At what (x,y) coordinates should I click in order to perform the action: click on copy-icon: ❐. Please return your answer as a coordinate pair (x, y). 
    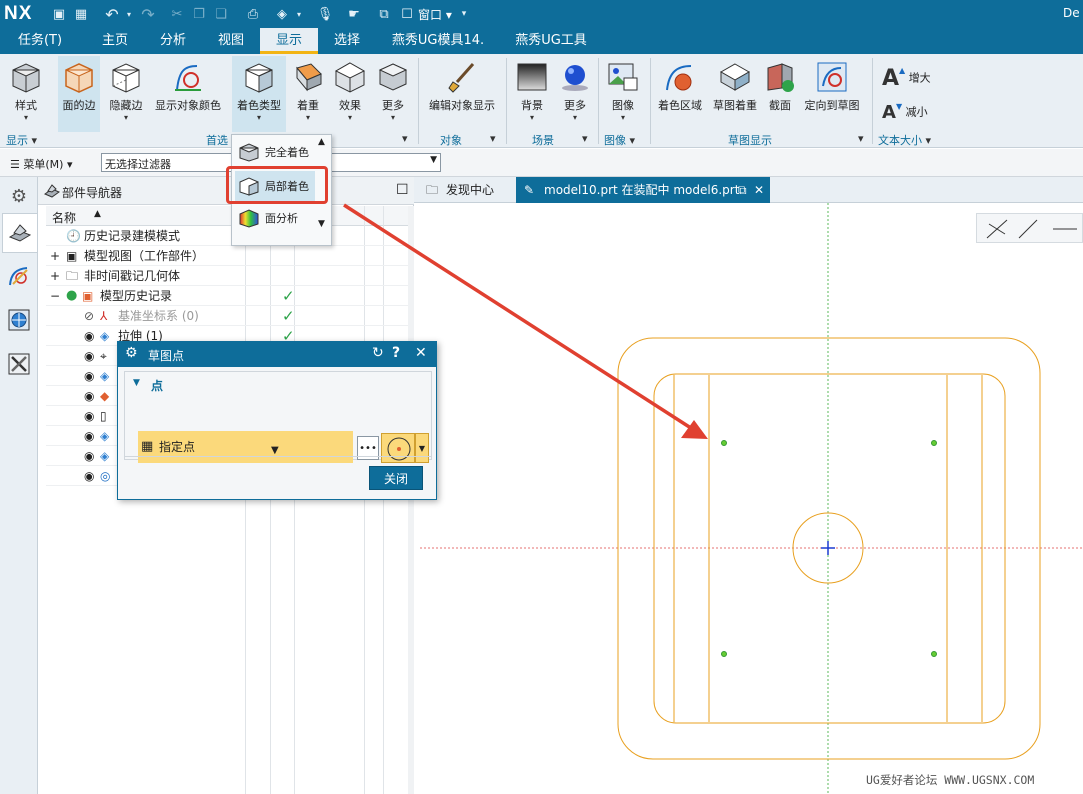
    Looking at the image, I should click on (199, 14).